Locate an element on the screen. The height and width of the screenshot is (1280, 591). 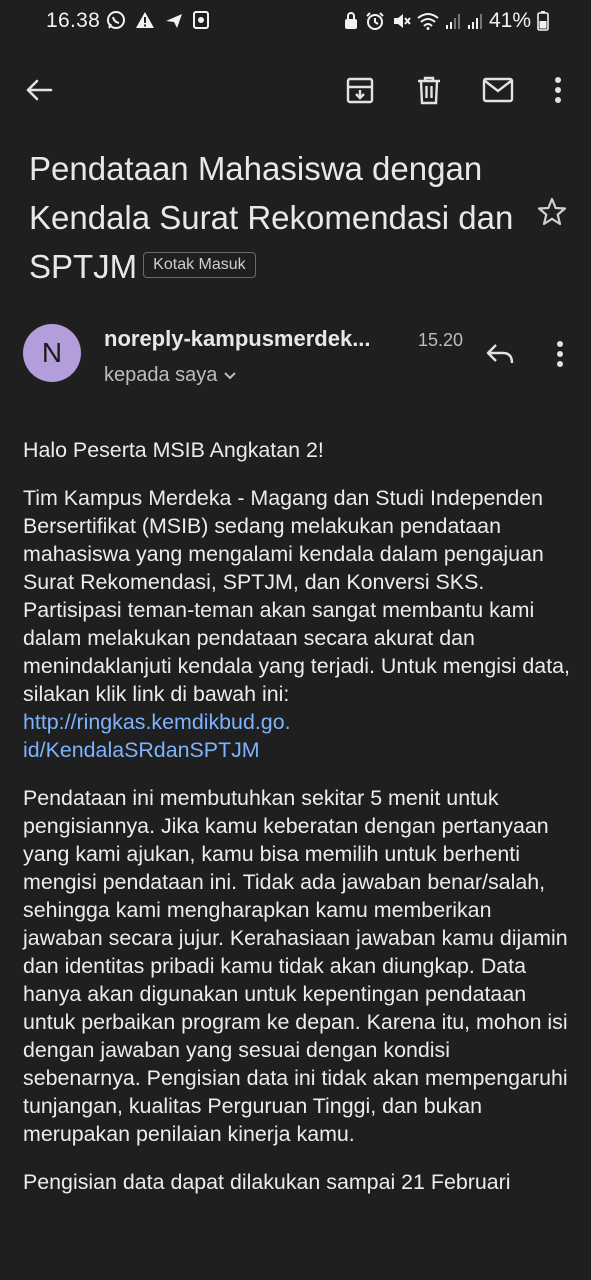
warning-icon is located at coordinates (145, 20).